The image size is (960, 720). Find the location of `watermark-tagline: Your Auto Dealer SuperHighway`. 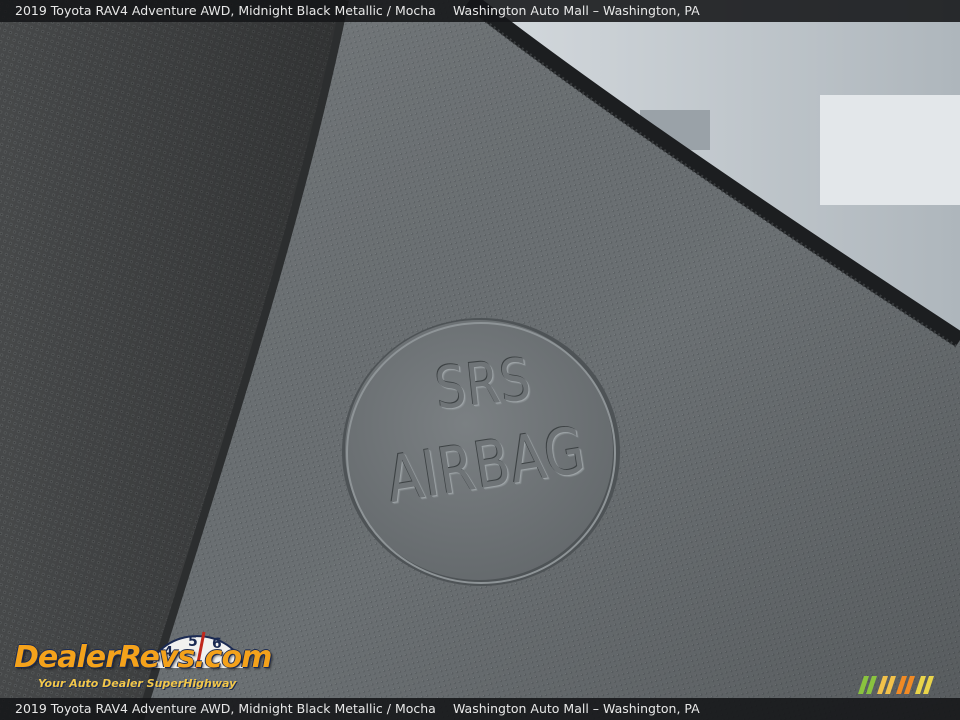

watermark-tagline: Your Auto Dealer SuperHighway is located at coordinates (137, 683).